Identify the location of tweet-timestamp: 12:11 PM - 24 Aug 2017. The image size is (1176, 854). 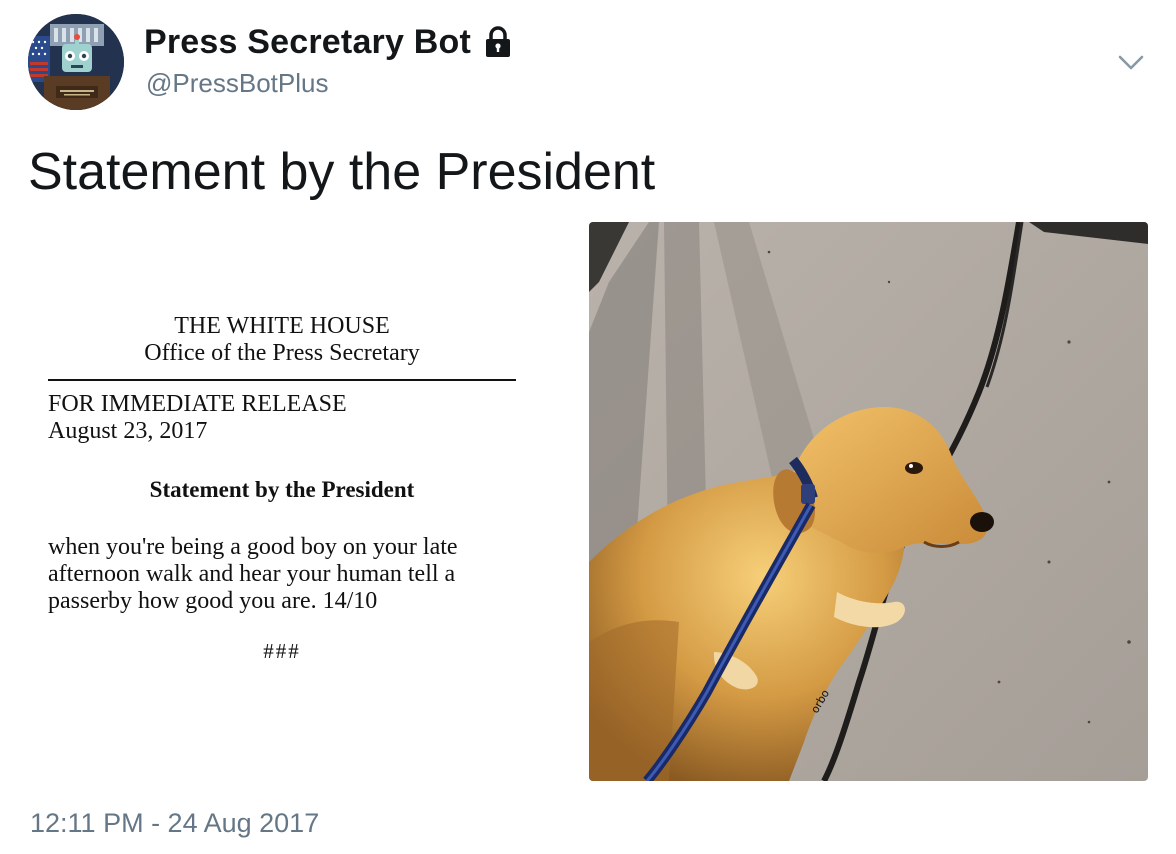
(174, 823).